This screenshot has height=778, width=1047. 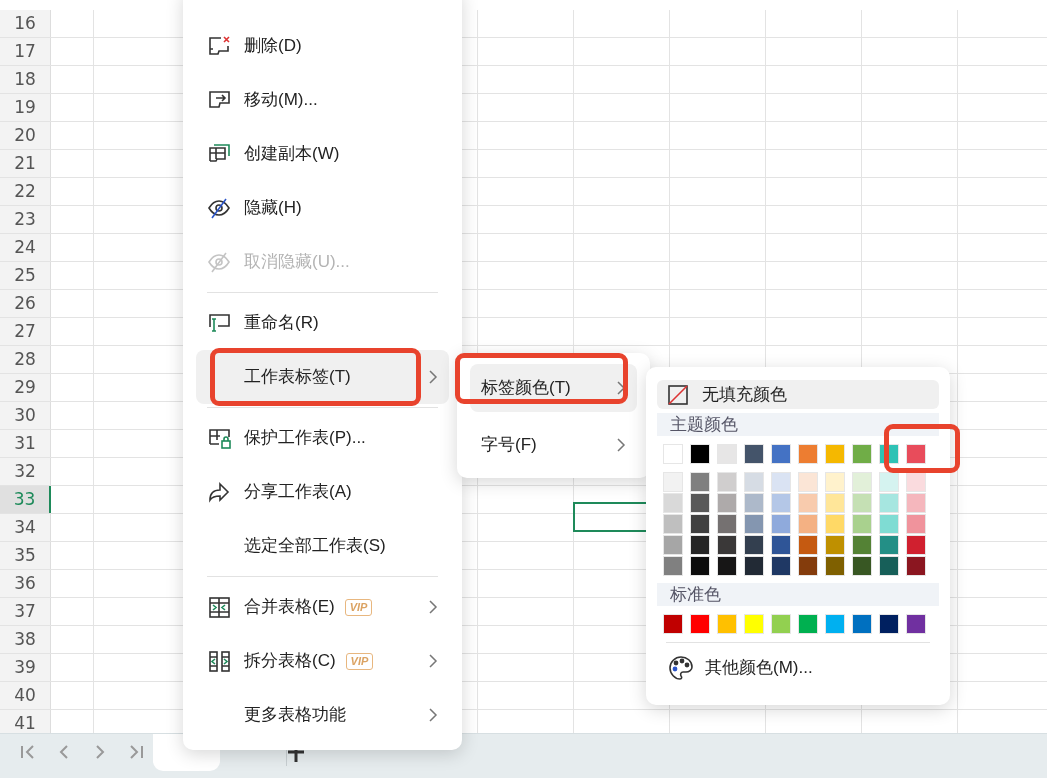 I want to click on menu-item: 删除(D), so click(x=322, y=46).